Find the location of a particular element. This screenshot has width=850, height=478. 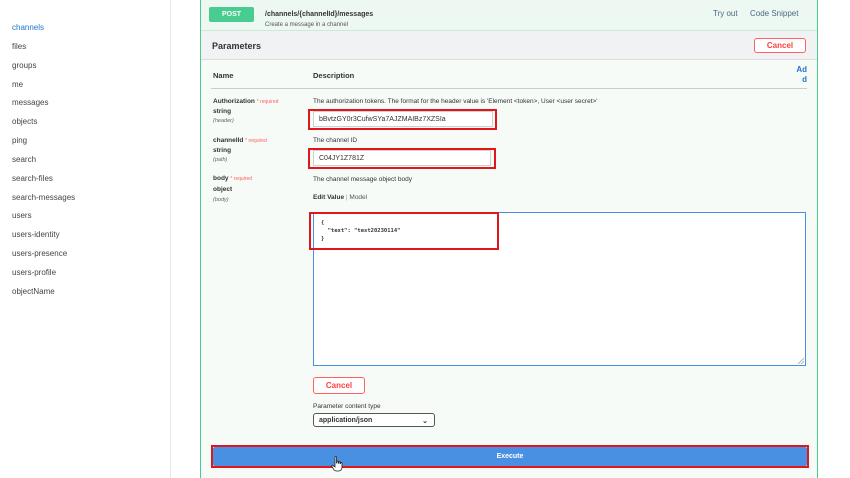

sidebar-item-users-identity: users-identity is located at coordinates (36, 234).